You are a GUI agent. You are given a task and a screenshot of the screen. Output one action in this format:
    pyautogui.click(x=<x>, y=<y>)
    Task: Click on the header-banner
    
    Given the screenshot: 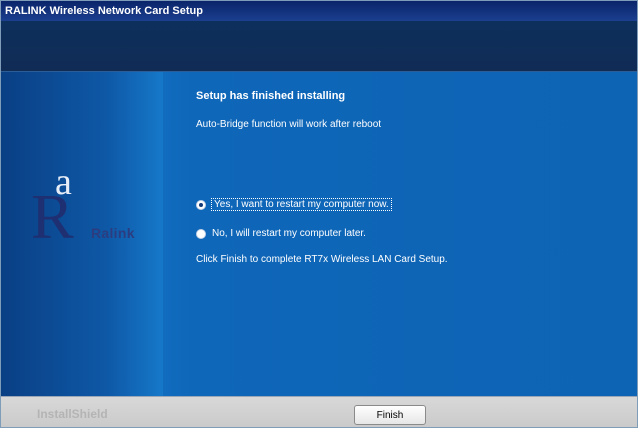 What is the action you would take?
    pyautogui.click(x=319, y=46)
    